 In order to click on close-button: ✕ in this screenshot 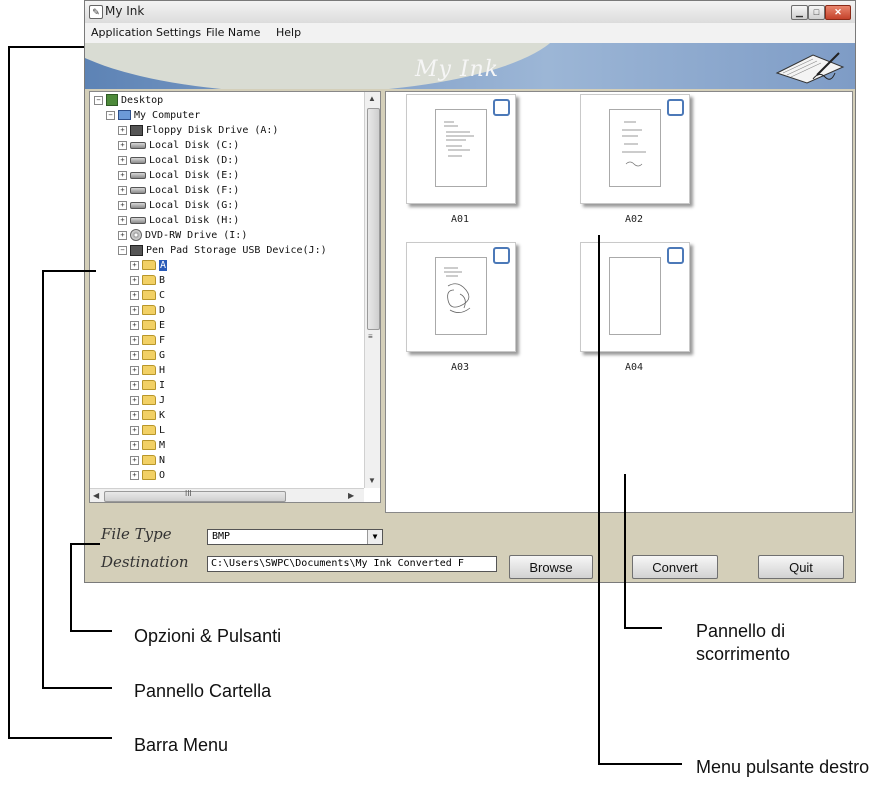, I will do `click(838, 12)`.